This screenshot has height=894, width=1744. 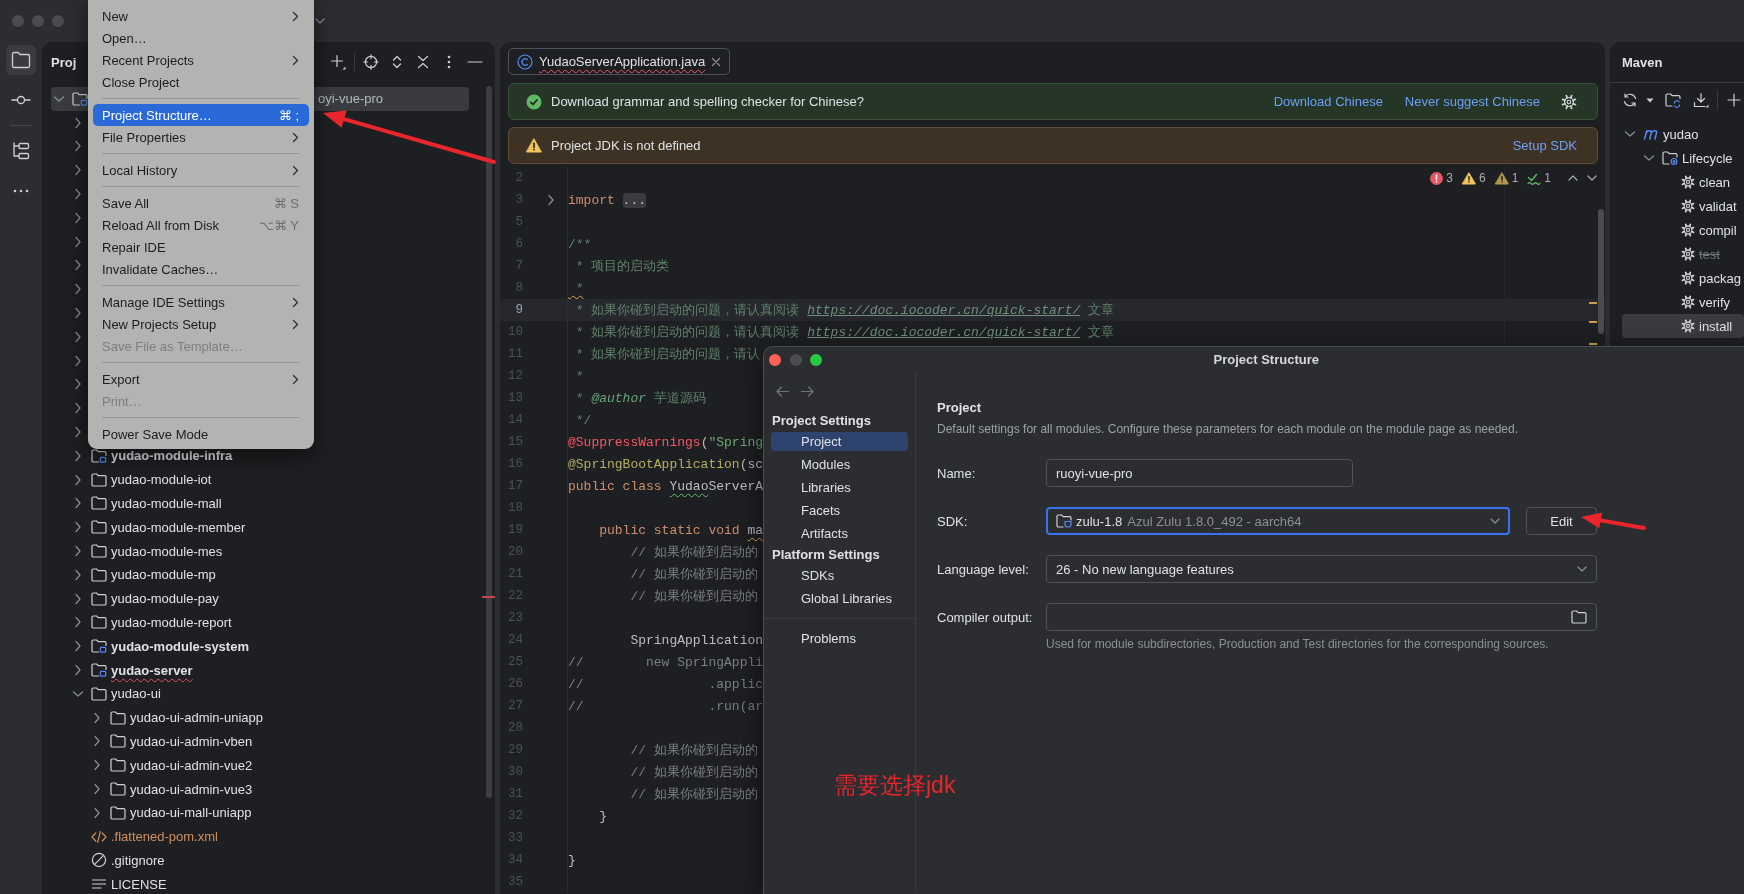 What do you see at coordinates (1677, 302) in the screenshot?
I see `tree-item: verify` at bounding box center [1677, 302].